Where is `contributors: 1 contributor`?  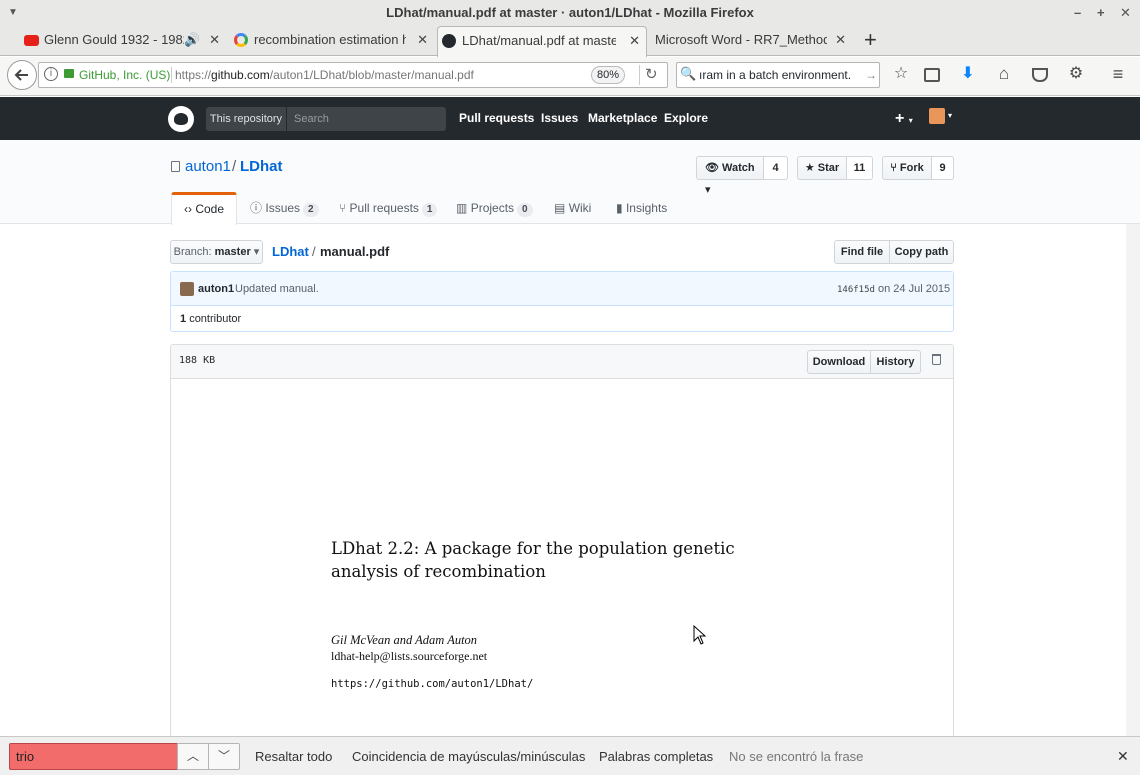
contributors: 1 contributor is located at coordinates (210, 319).